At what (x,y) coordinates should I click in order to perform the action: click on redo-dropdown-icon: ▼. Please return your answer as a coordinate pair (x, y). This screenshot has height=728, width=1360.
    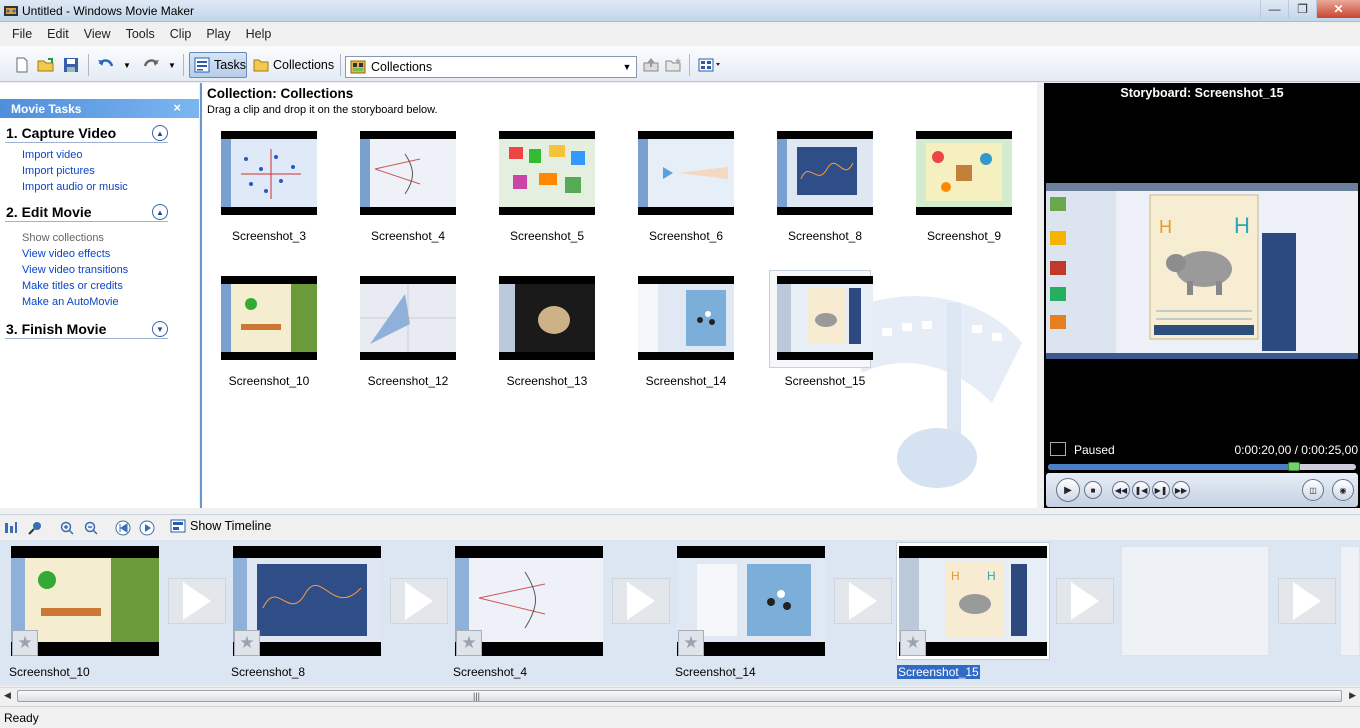
    Looking at the image, I should click on (172, 65).